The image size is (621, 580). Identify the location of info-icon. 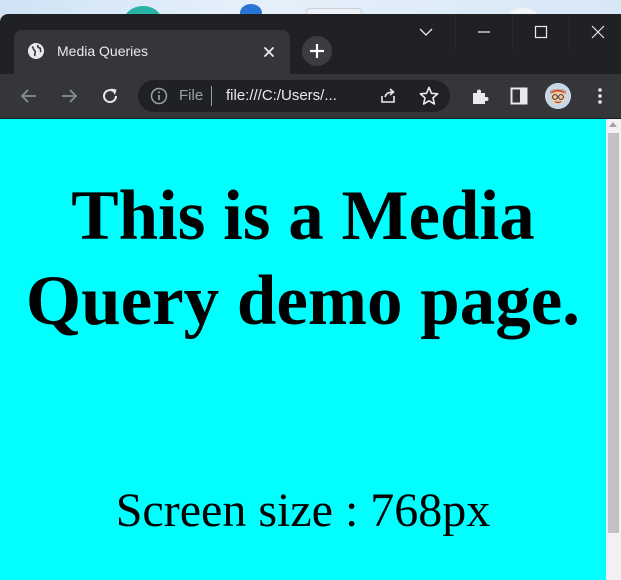
(159, 96).